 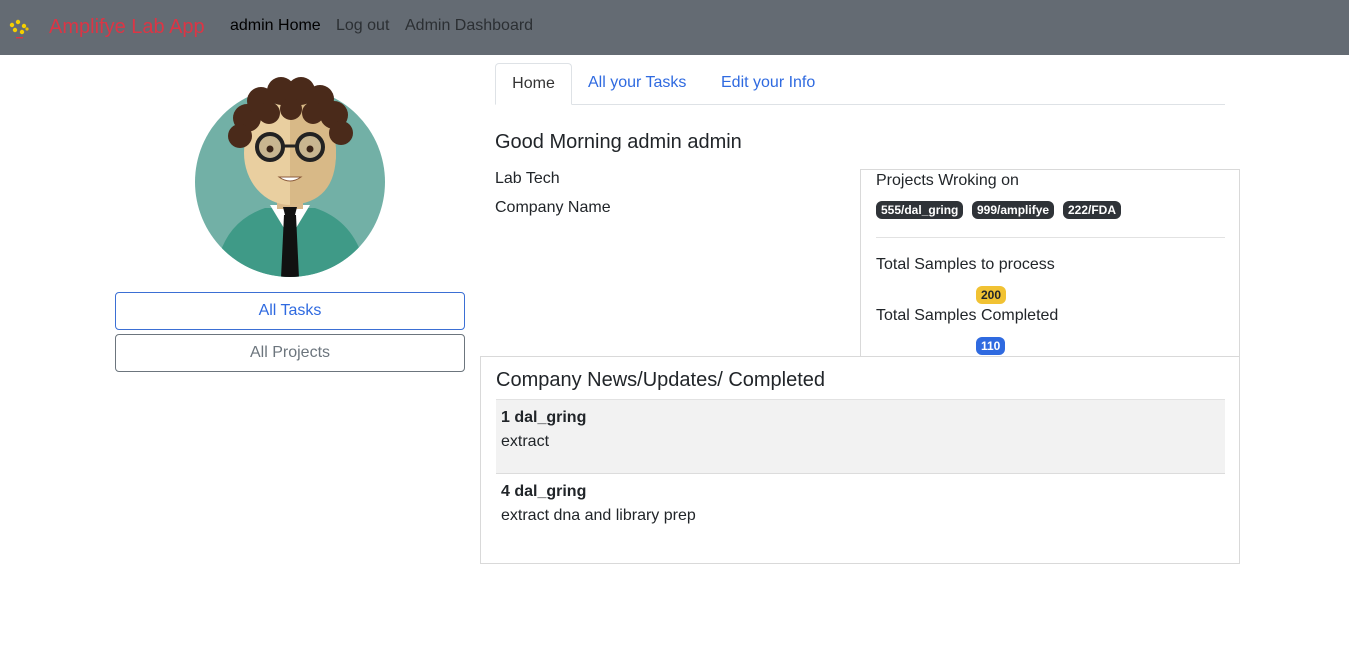 What do you see at coordinates (362, 26) in the screenshot?
I see `nav-log-out: Log out` at bounding box center [362, 26].